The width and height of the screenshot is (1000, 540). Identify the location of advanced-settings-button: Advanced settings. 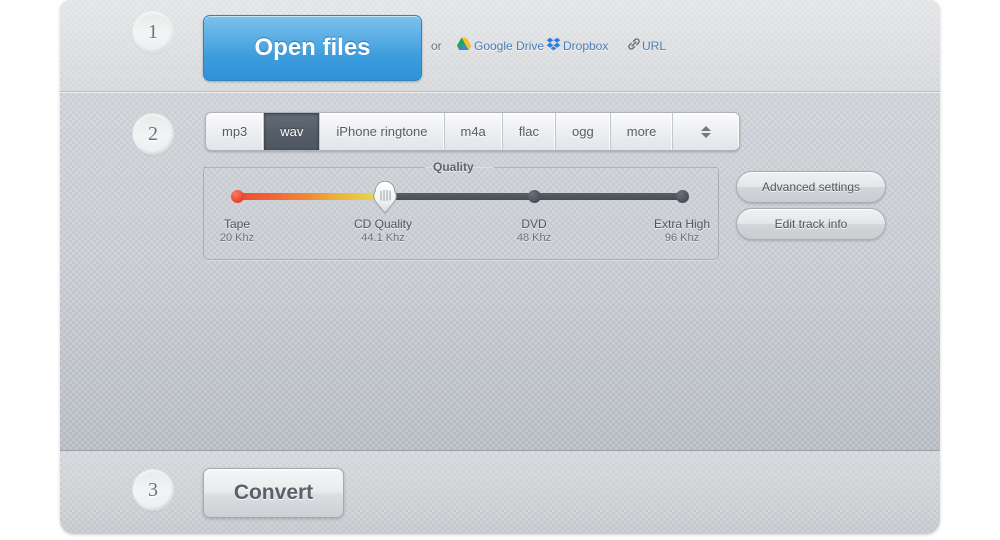
(811, 187).